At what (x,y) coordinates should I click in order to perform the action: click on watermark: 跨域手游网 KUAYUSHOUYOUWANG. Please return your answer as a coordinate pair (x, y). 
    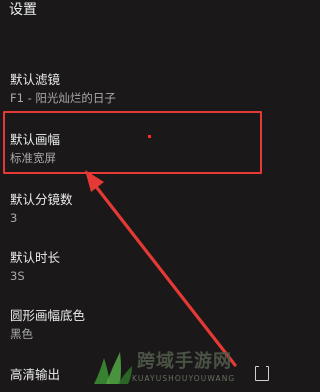
    Looking at the image, I should click on (185, 367).